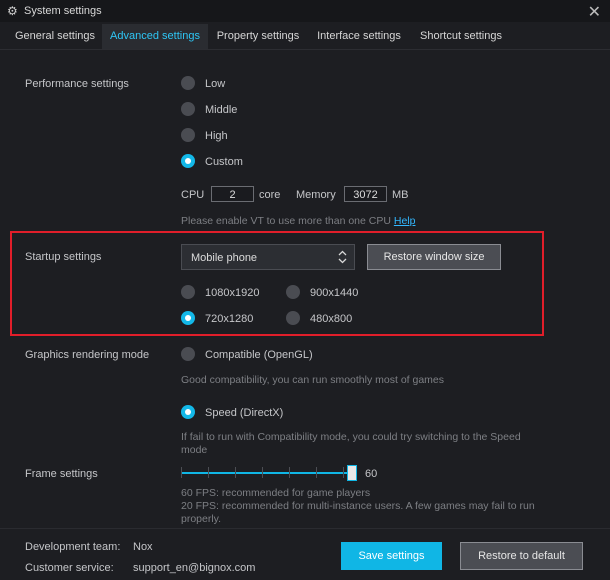 This screenshot has height=580, width=610. Describe the element at coordinates (229, 319) in the screenshot. I see `resolution-720x1280-label: 720x1280` at that location.